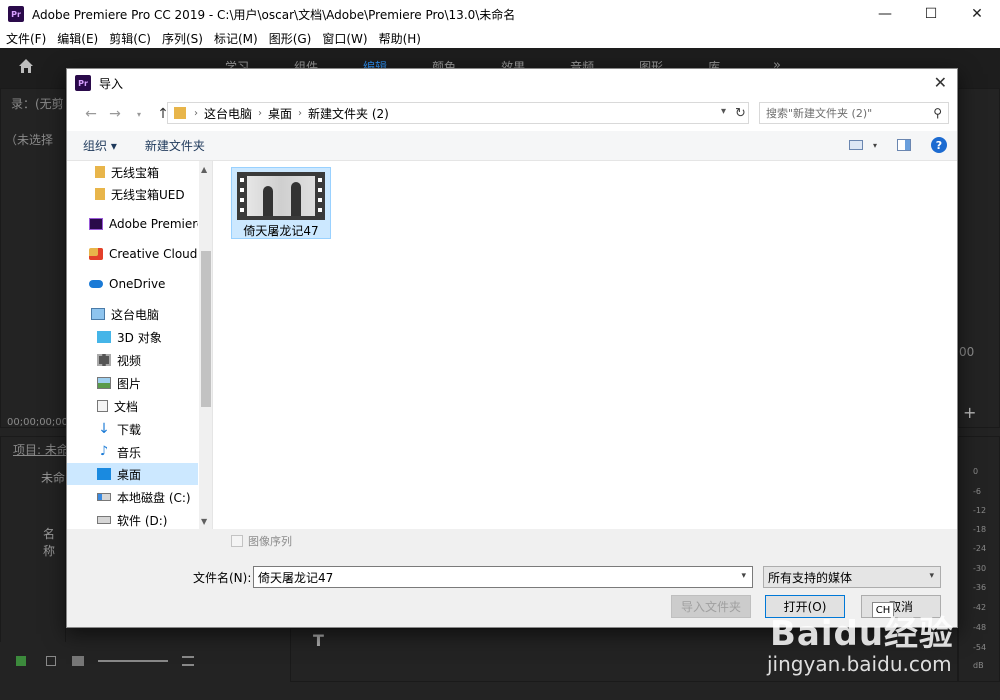  What do you see at coordinates (206, 329) in the screenshot?
I see `scroll-thumb` at bounding box center [206, 329].